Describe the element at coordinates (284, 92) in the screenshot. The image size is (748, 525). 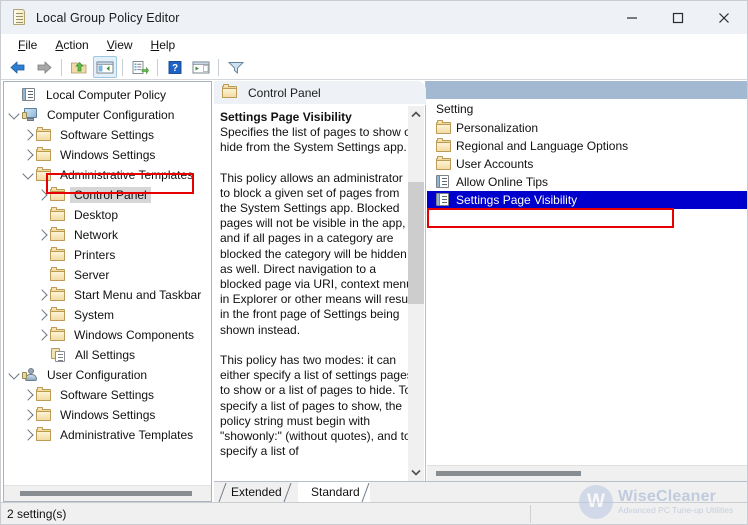
I see `extended-info-header-label: Control Panel` at that location.